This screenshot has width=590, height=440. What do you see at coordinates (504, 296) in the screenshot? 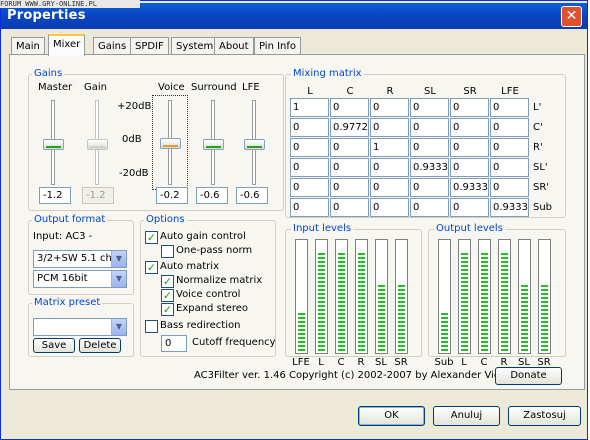
I see `level-meter-bar` at bounding box center [504, 296].